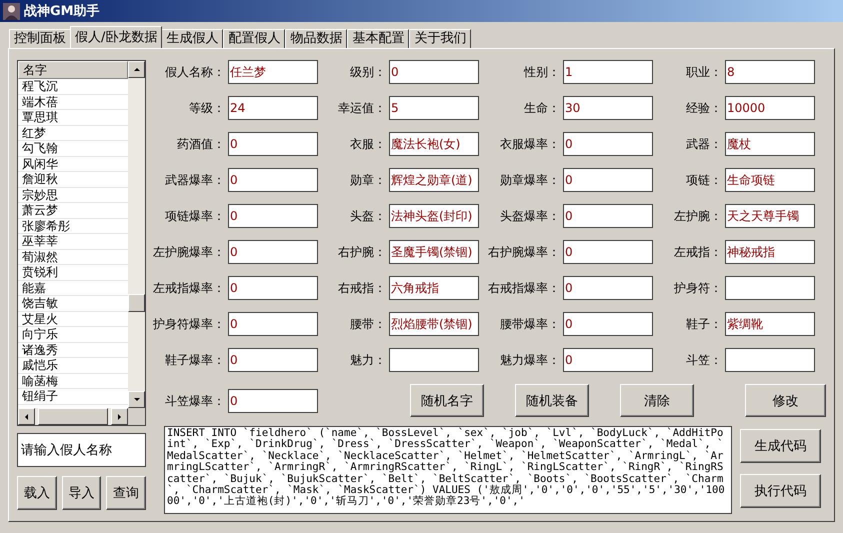 Image resolution: width=843 pixels, height=533 pixels. What do you see at coordinates (698, 252) in the screenshot?
I see `field-label: 左戒指：` at bounding box center [698, 252].